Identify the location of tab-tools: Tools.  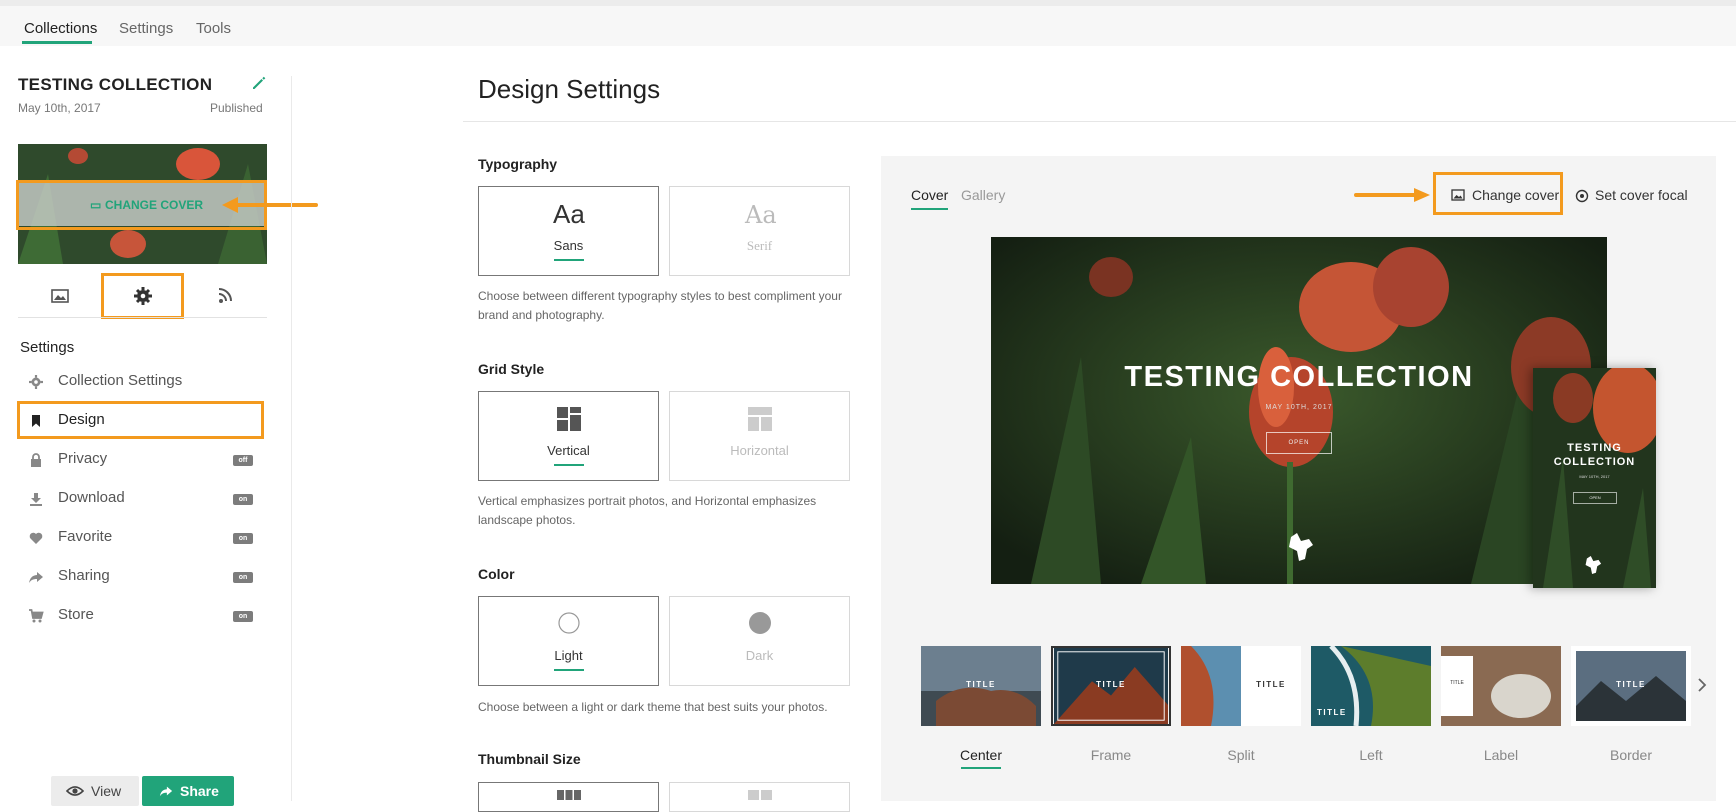
(213, 28).